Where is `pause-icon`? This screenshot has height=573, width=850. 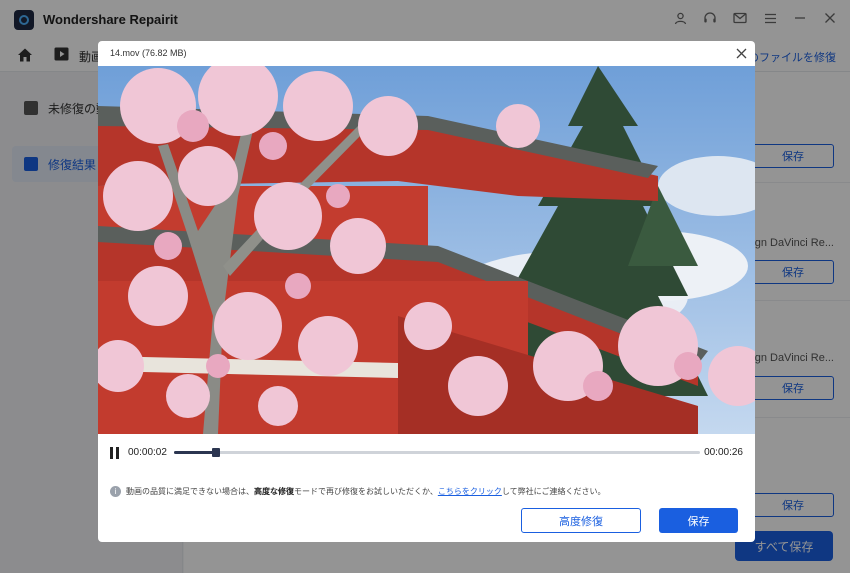
pause-icon is located at coordinates (115, 453).